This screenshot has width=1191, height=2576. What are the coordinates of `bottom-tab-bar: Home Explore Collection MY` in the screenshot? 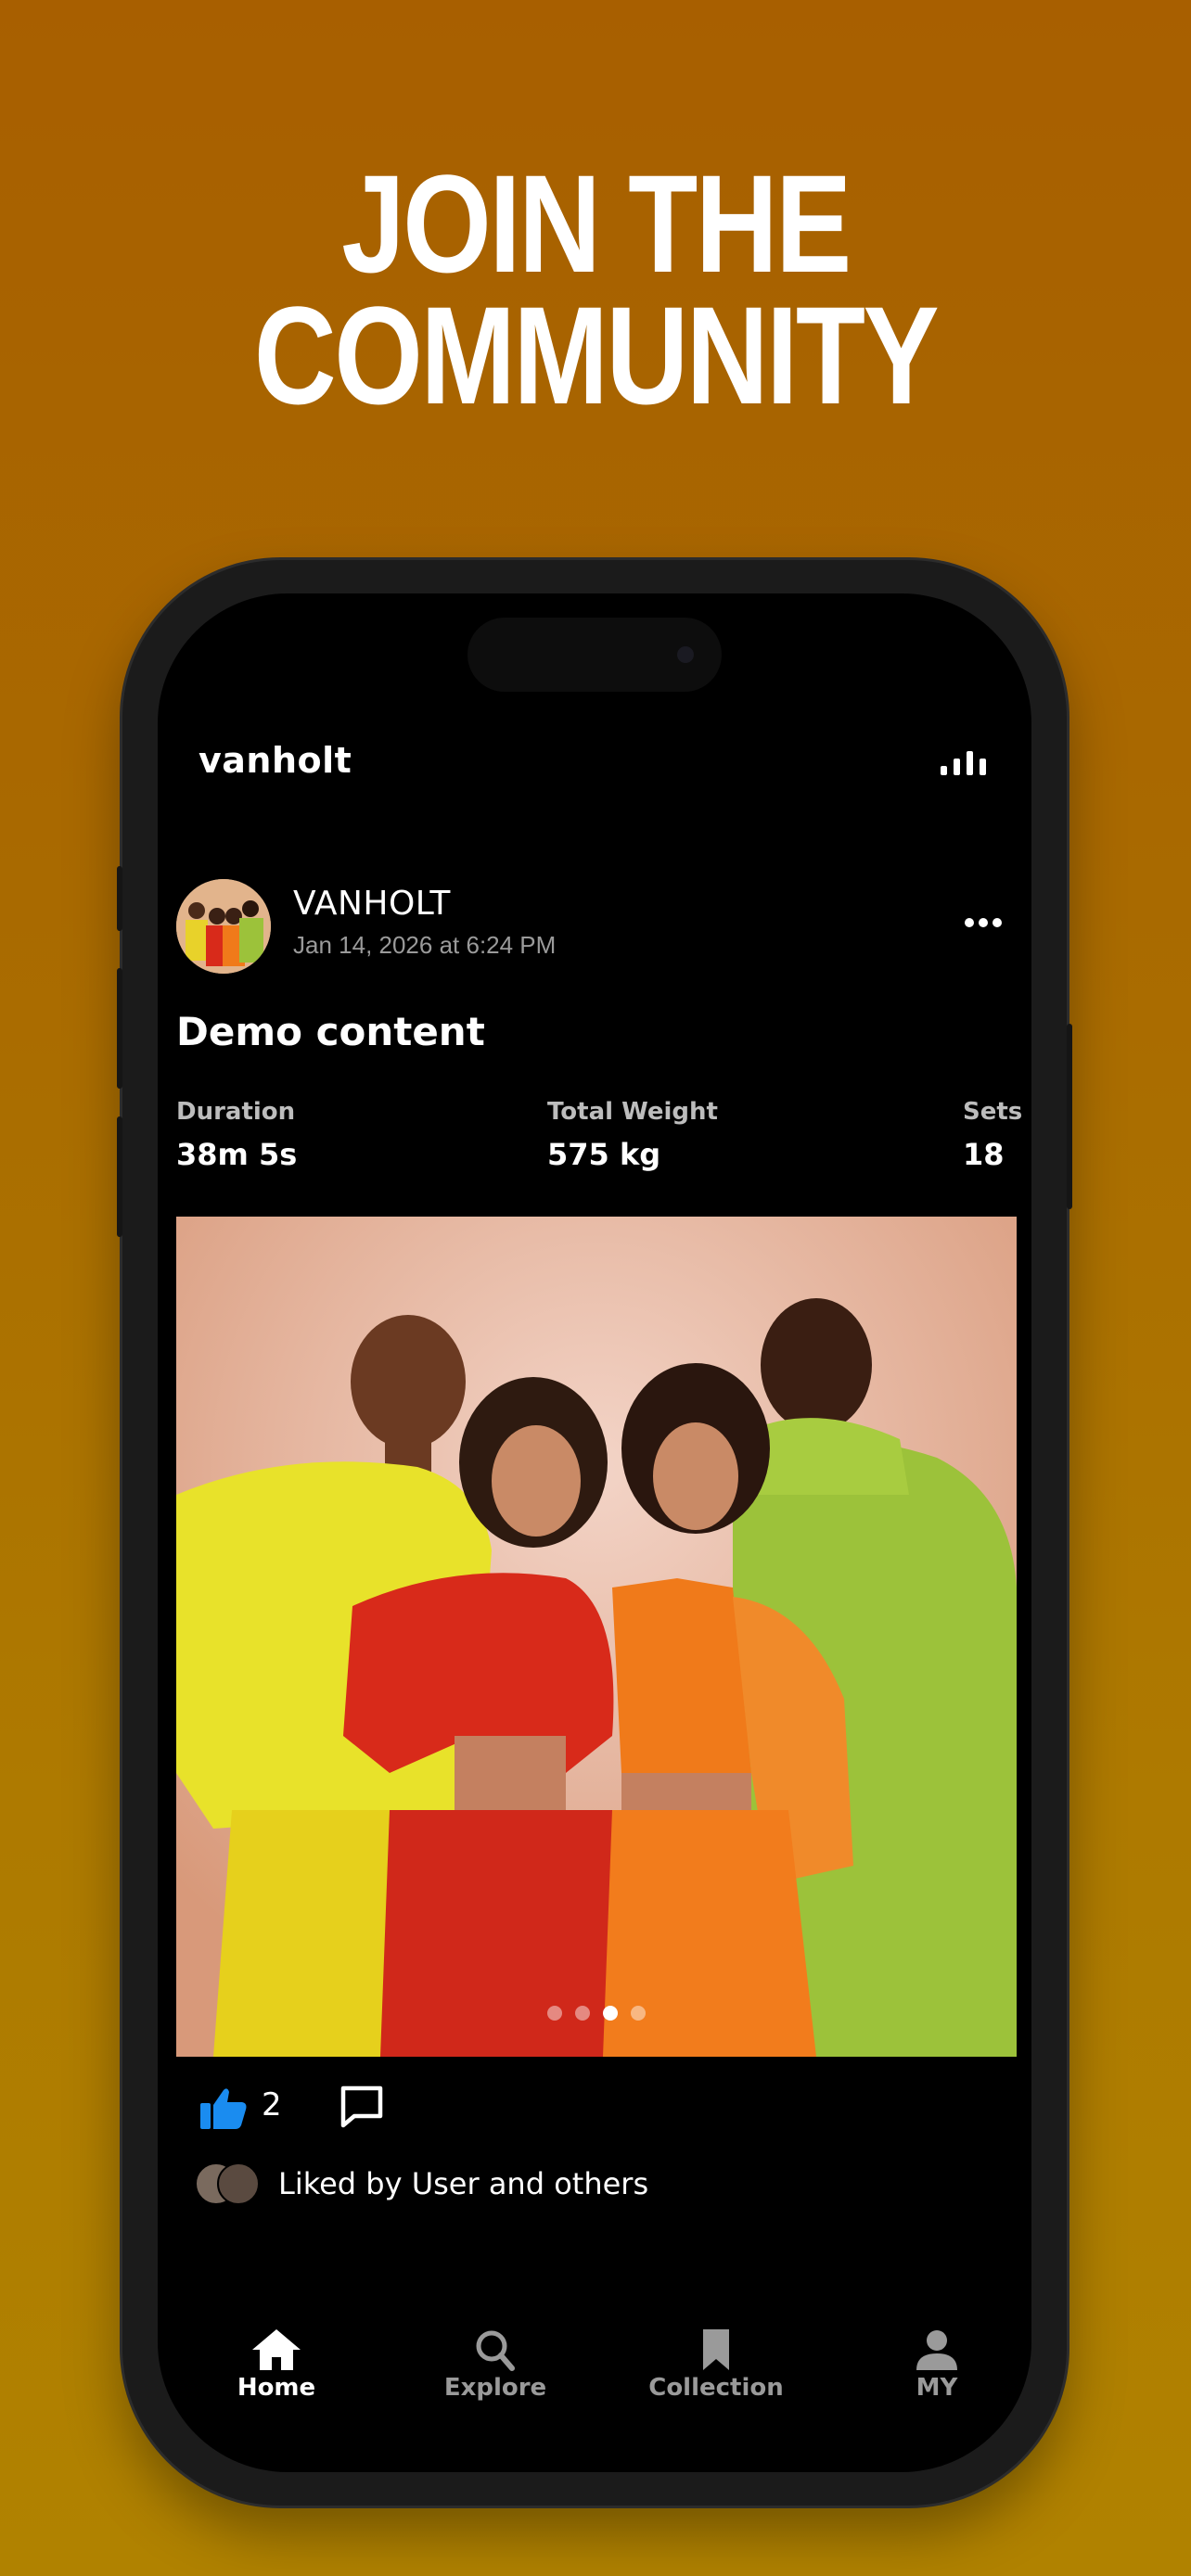 It's located at (594, 2378).